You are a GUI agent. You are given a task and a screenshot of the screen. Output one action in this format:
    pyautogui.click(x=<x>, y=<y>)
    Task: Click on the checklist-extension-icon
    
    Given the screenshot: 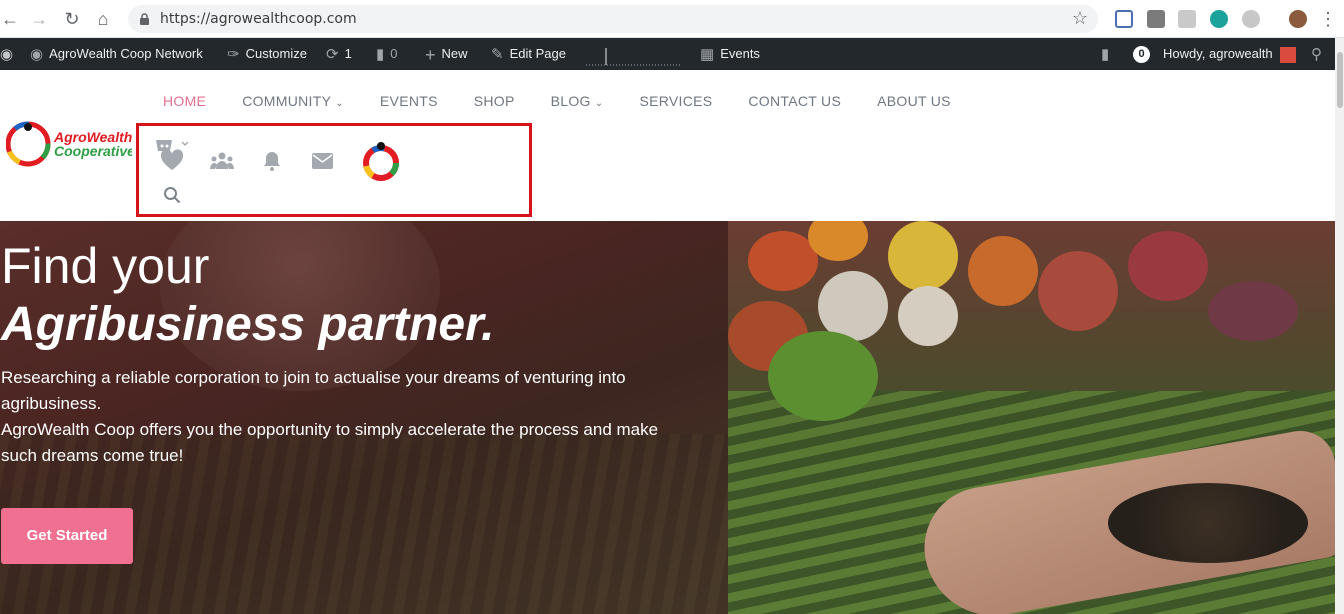 What is the action you would take?
    pyautogui.click(x=1124, y=19)
    